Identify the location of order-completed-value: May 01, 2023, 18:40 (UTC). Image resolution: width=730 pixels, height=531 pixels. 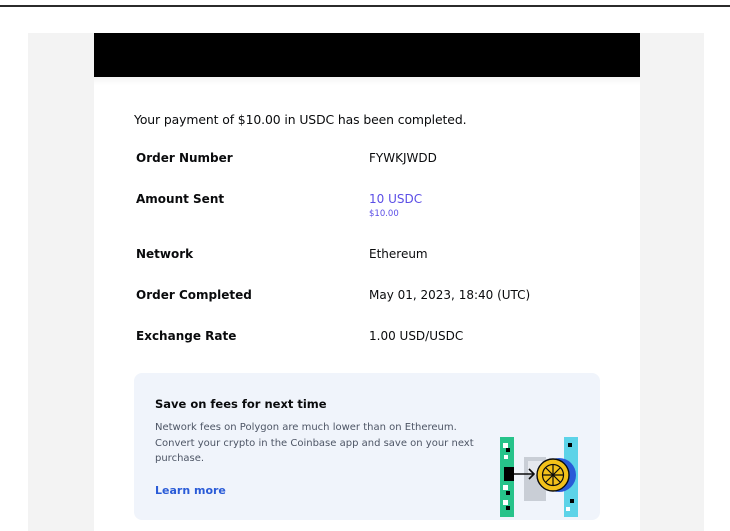
(450, 295).